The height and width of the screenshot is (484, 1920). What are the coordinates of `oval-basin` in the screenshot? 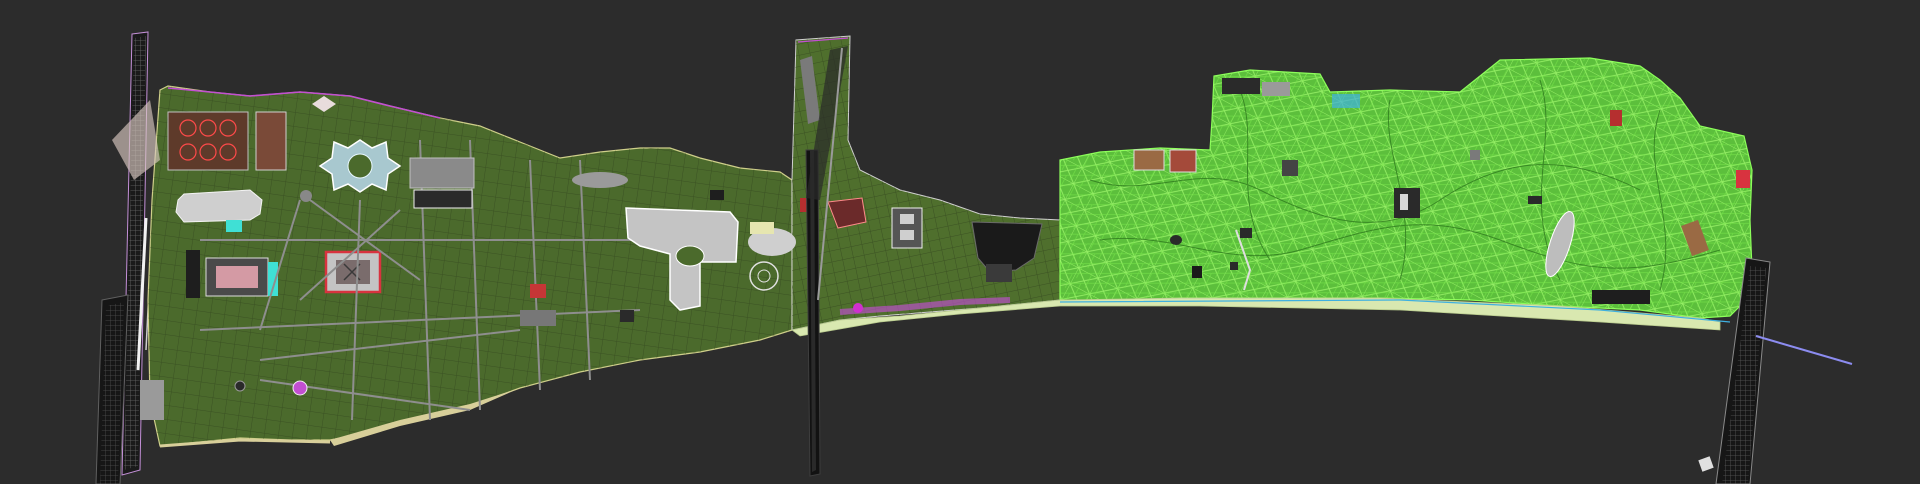 It's located at (219, 206).